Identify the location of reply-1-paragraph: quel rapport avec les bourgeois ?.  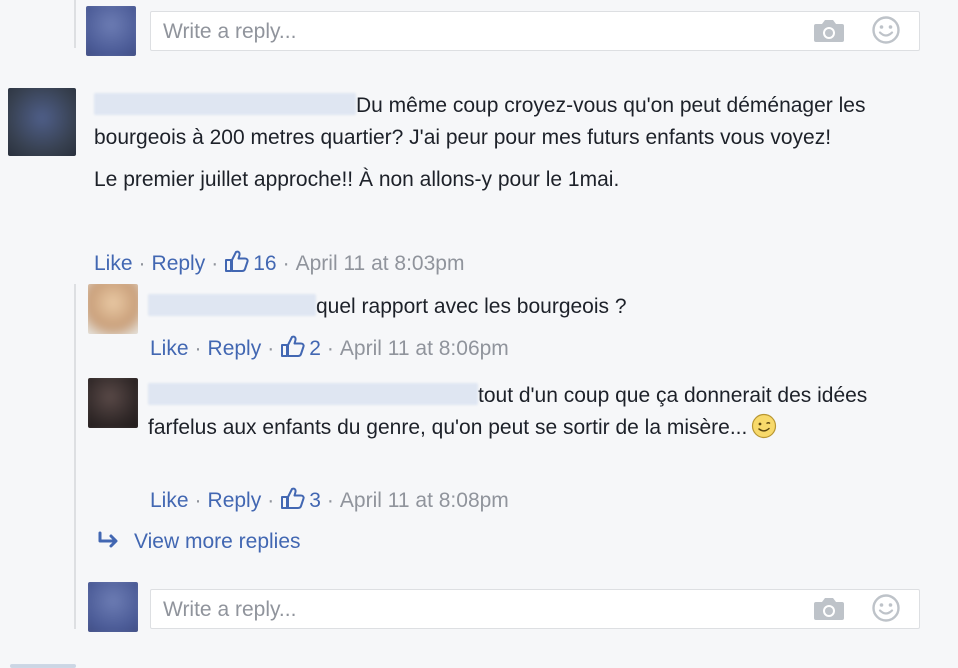
(538, 307).